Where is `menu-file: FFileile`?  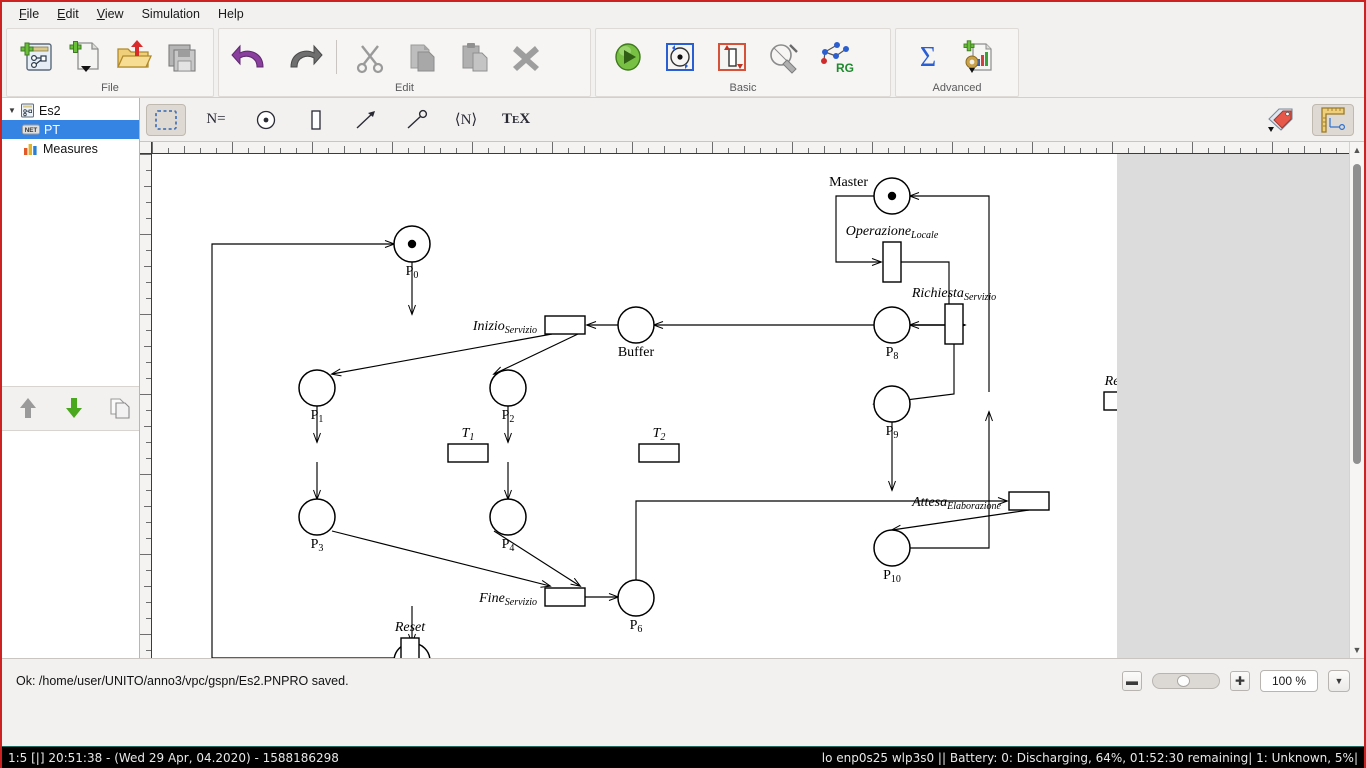
menu-file: FFileile is located at coordinates (29, 14).